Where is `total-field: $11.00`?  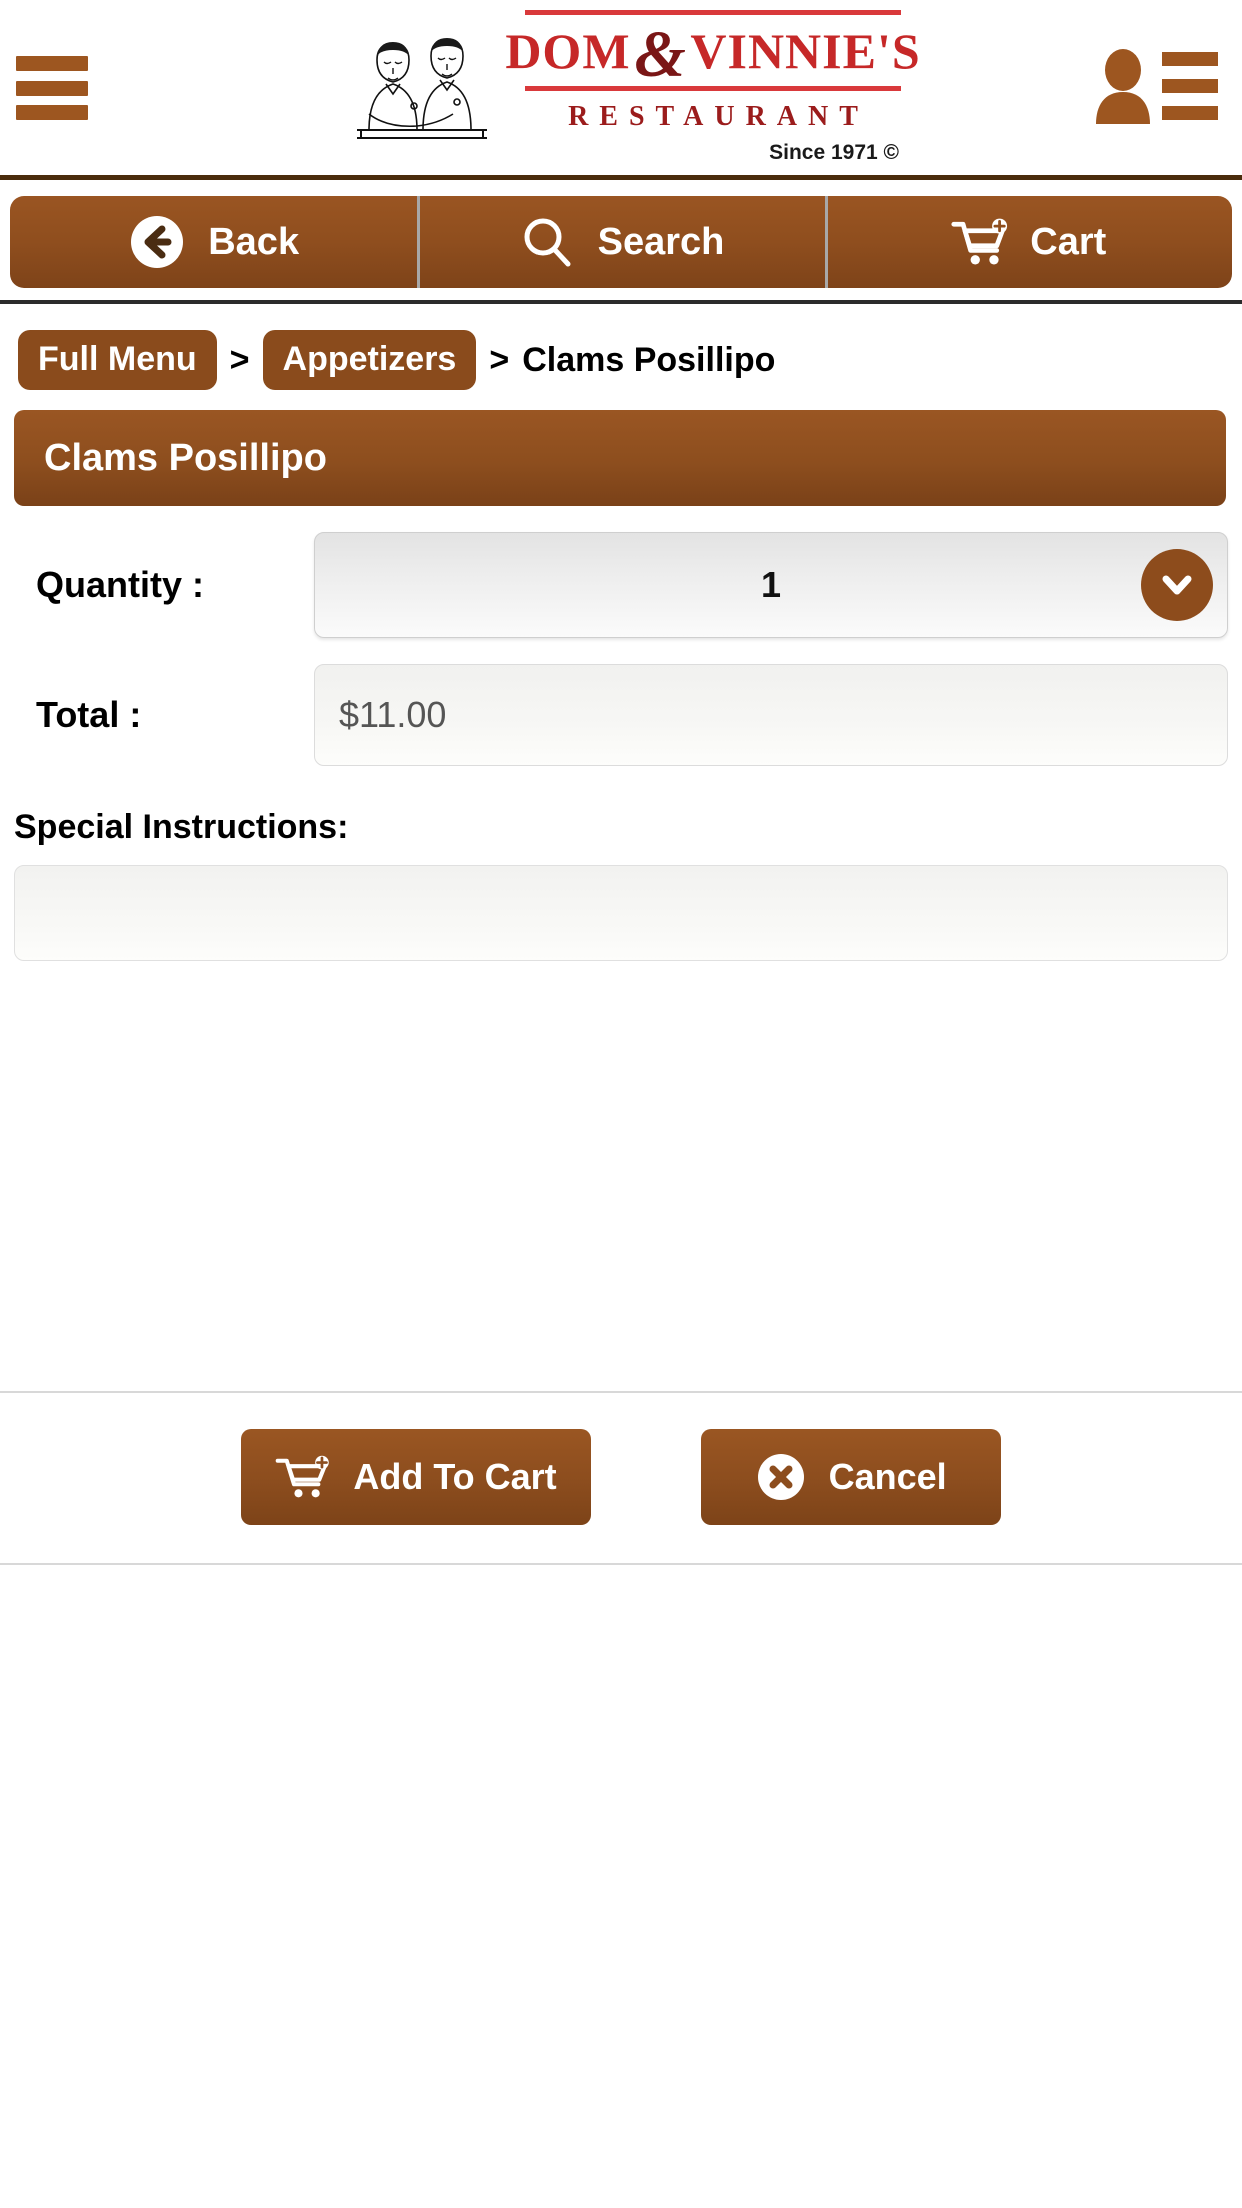
total-field: $11.00 is located at coordinates (771, 715).